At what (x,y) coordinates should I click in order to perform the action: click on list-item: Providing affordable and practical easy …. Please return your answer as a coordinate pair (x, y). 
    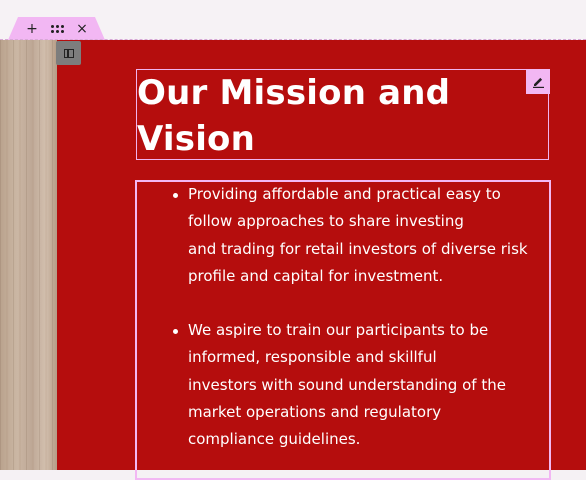
    Looking at the image, I should click on (358, 235).